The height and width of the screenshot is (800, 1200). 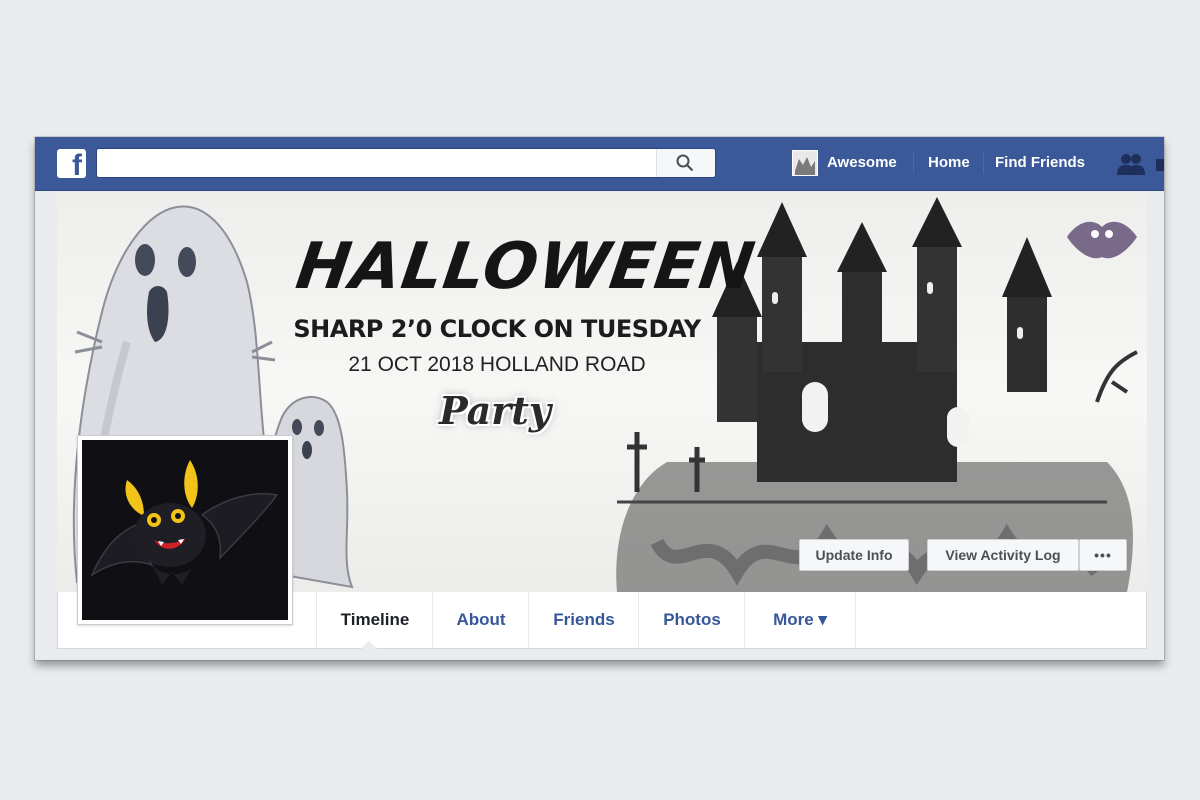 I want to click on friend-requests-icon, so click(x=1132, y=164).